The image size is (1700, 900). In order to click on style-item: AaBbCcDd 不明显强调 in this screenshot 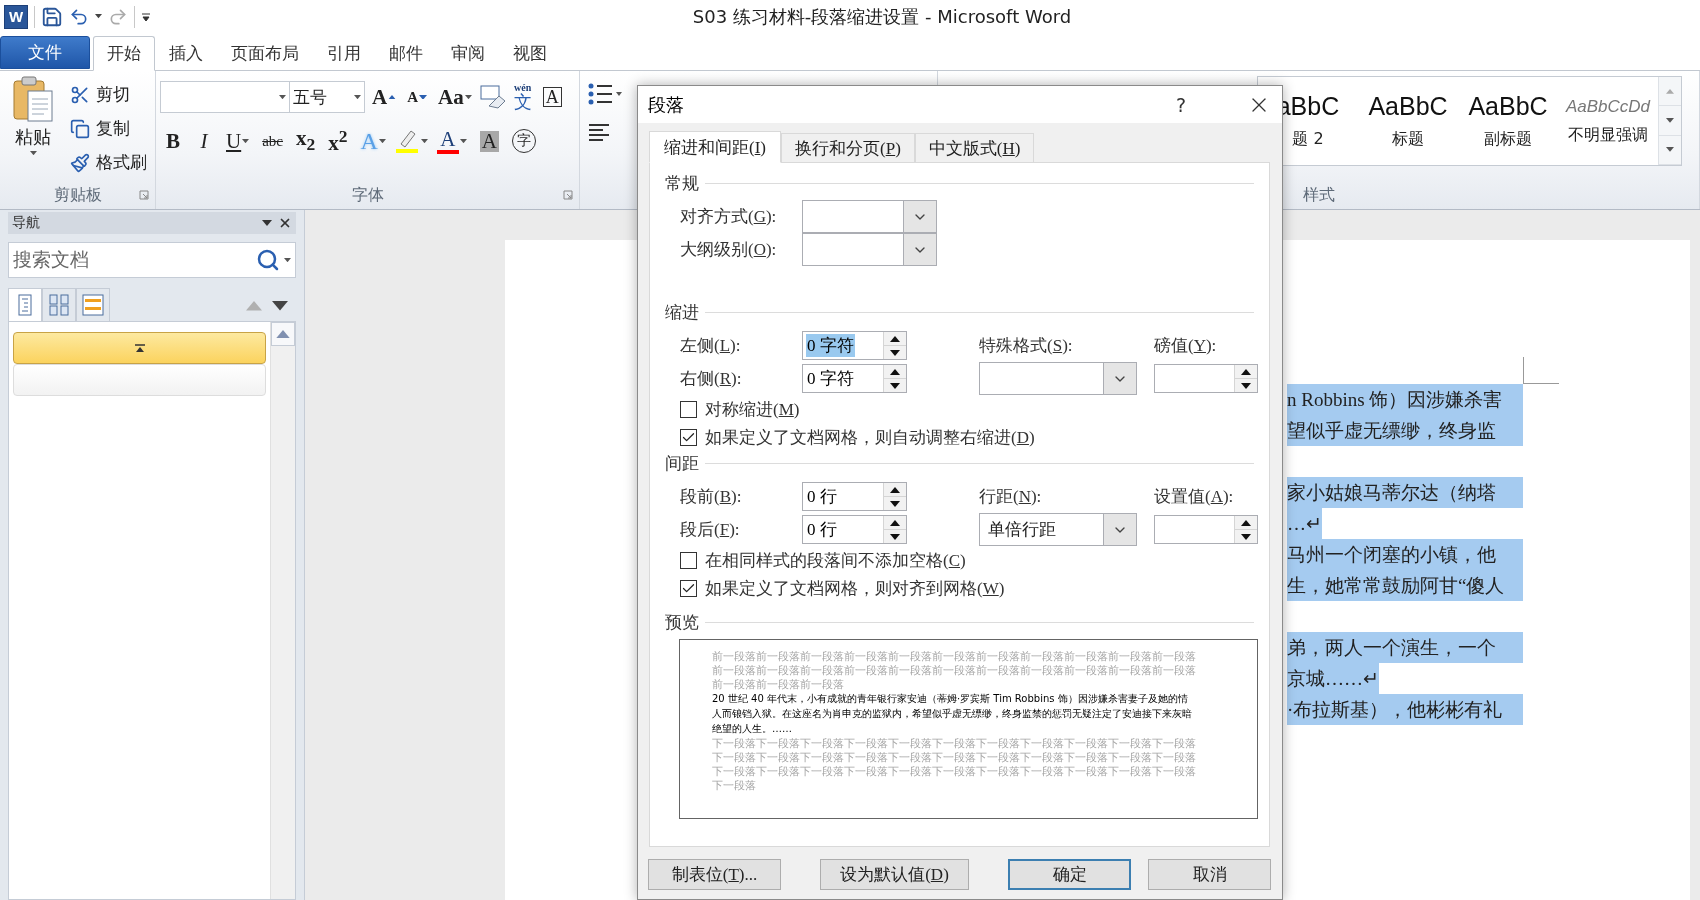, I will do `click(1608, 121)`.